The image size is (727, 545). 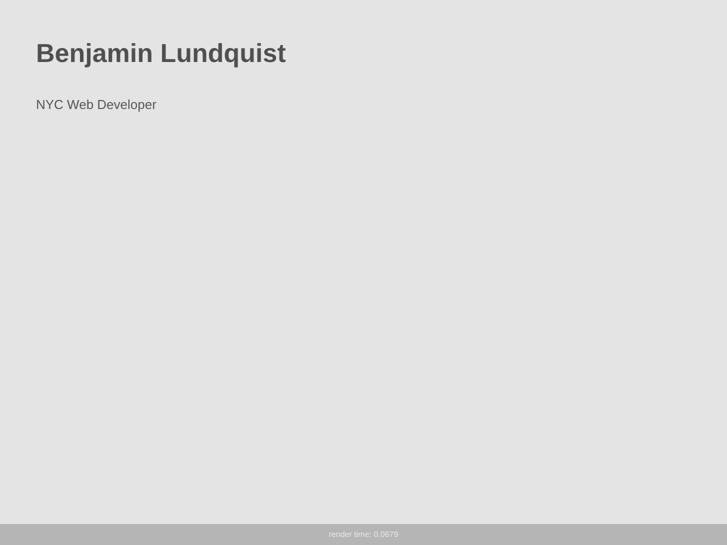 What do you see at coordinates (96, 104) in the screenshot?
I see `tagline: NYC Web Developer` at bounding box center [96, 104].